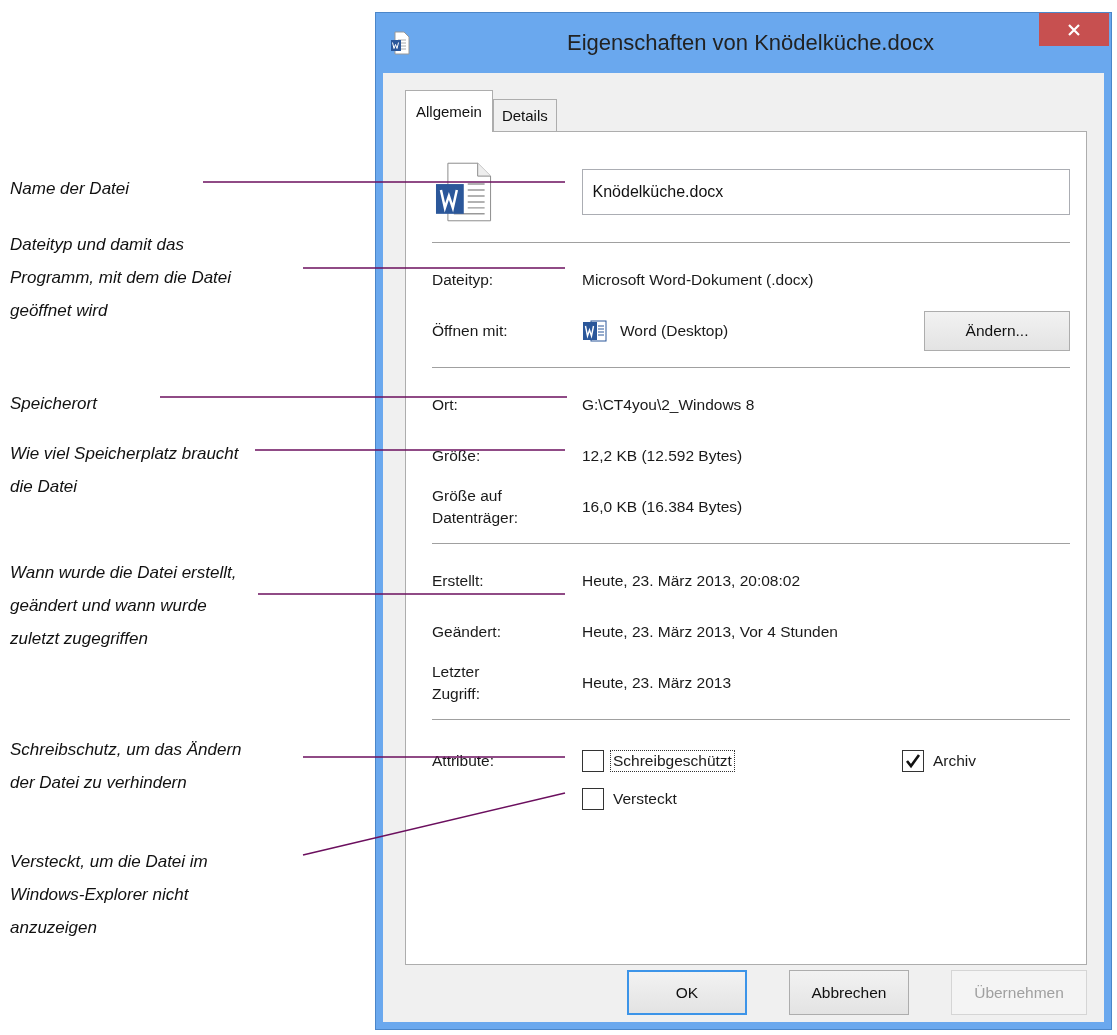  What do you see at coordinates (476, 506) in the screenshot?
I see `property-label: Größe auf Datenträger:` at bounding box center [476, 506].